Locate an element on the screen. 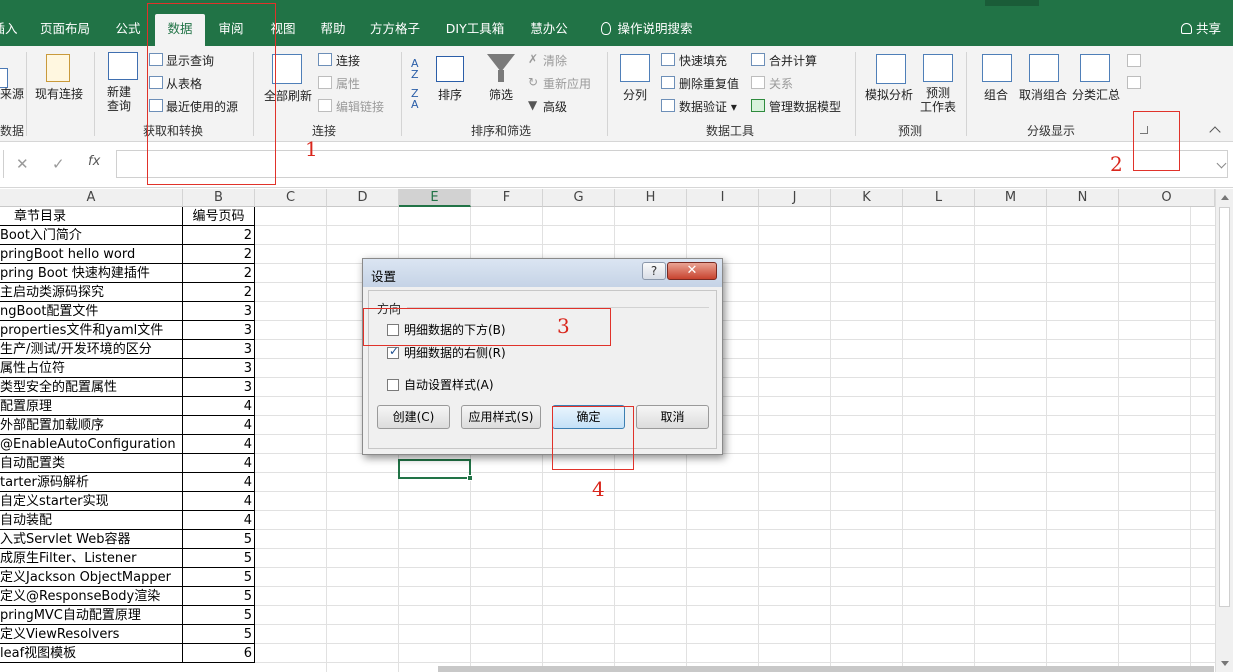 This screenshot has width=1233, height=672. manage-data-model-button: 管理数据模型 is located at coordinates (805, 106).